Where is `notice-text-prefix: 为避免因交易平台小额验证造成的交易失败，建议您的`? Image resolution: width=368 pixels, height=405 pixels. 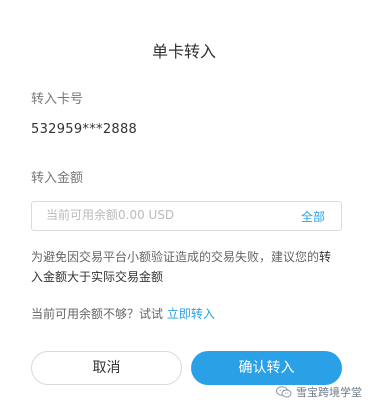 notice-text-prefix: 为避免因交易平台小额验证造成的交易失败，建议您的 is located at coordinates (175, 257).